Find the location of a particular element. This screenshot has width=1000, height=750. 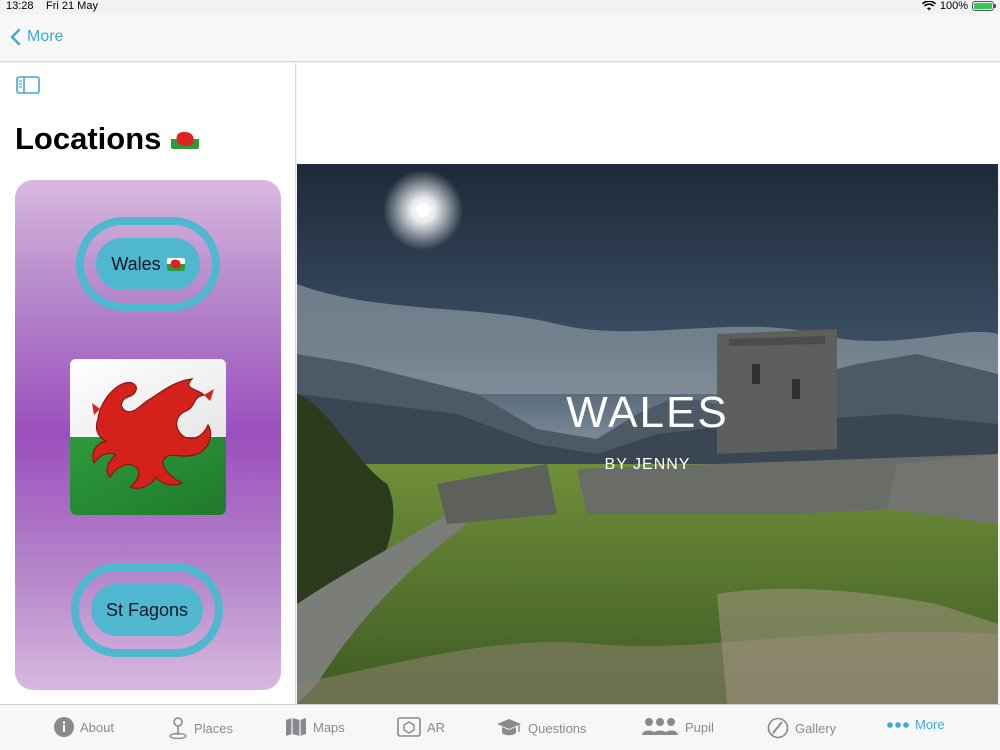

status-date: Fri 21 May is located at coordinates (72, 6).